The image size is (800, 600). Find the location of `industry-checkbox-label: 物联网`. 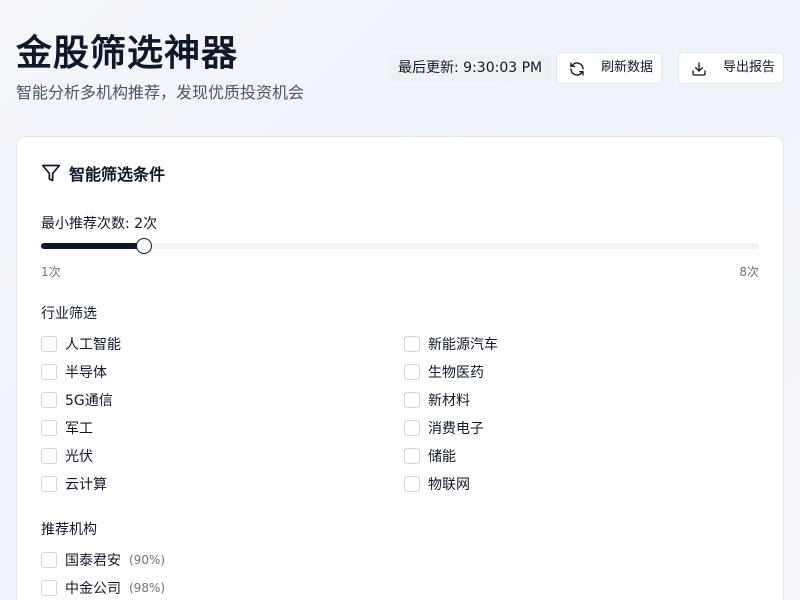

industry-checkbox-label: 物联网 is located at coordinates (449, 485).